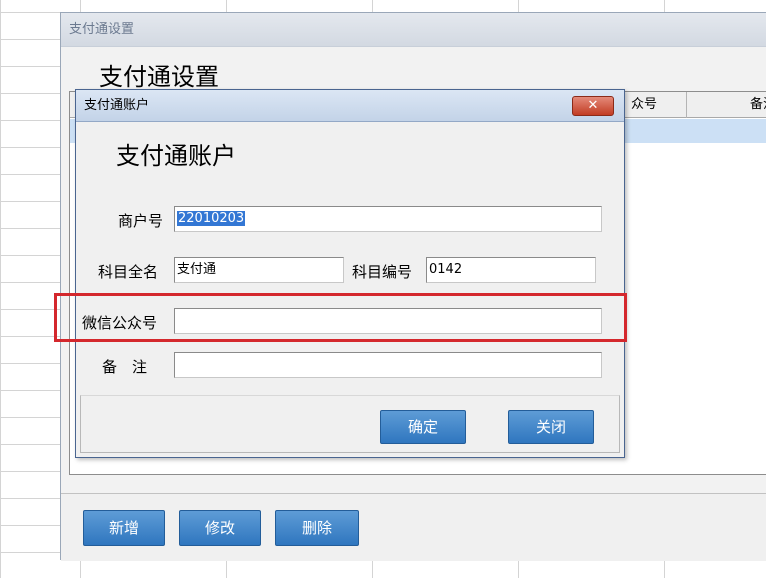  Describe the element at coordinates (655, 105) in the screenshot. I see `column-header-wechat: 众号` at that location.